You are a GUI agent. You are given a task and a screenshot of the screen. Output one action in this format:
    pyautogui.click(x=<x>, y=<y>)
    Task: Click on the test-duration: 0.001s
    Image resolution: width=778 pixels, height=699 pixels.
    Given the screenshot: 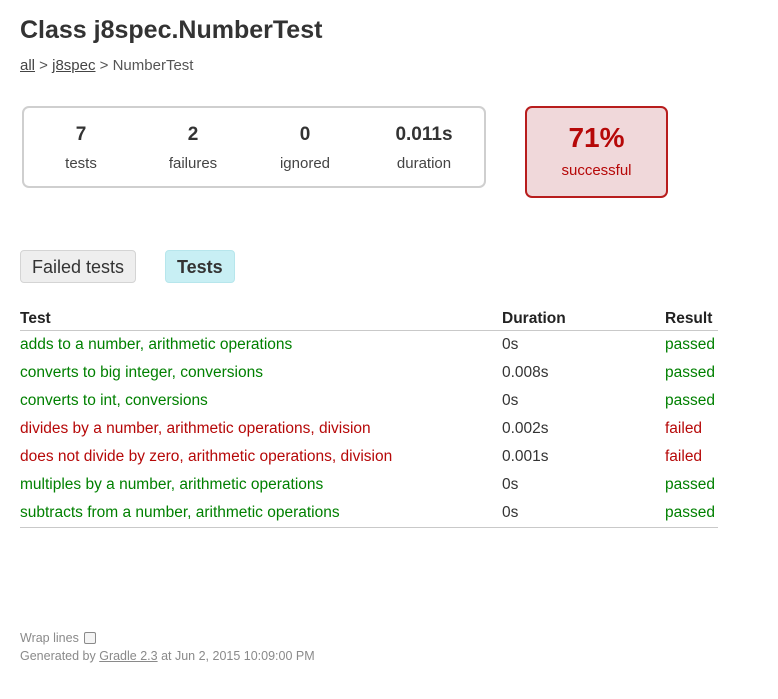 What is the action you would take?
    pyautogui.click(x=525, y=456)
    